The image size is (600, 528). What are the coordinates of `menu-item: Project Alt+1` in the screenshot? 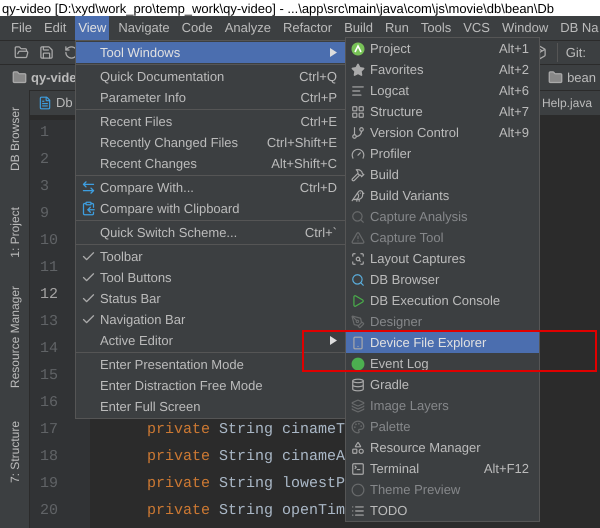 It's located at (442, 48).